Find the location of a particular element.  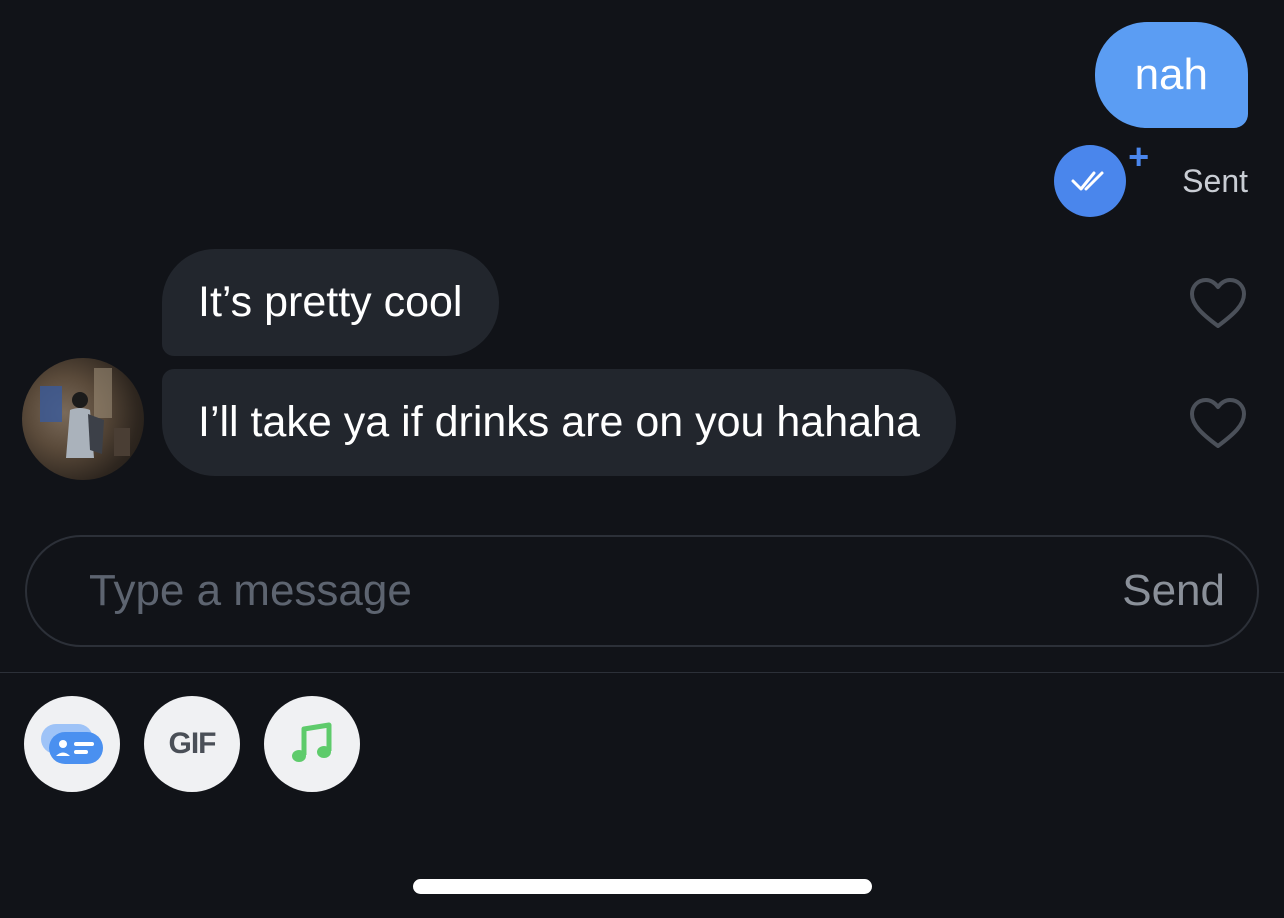

gif-label: GIF is located at coordinates (192, 743).